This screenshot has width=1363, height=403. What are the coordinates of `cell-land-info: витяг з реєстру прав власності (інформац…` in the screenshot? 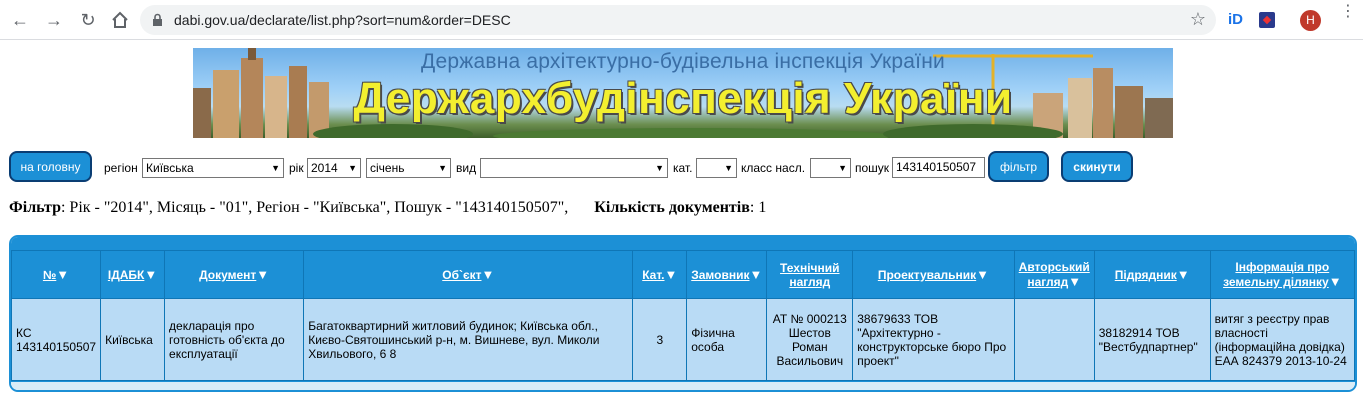 It's located at (1282, 339).